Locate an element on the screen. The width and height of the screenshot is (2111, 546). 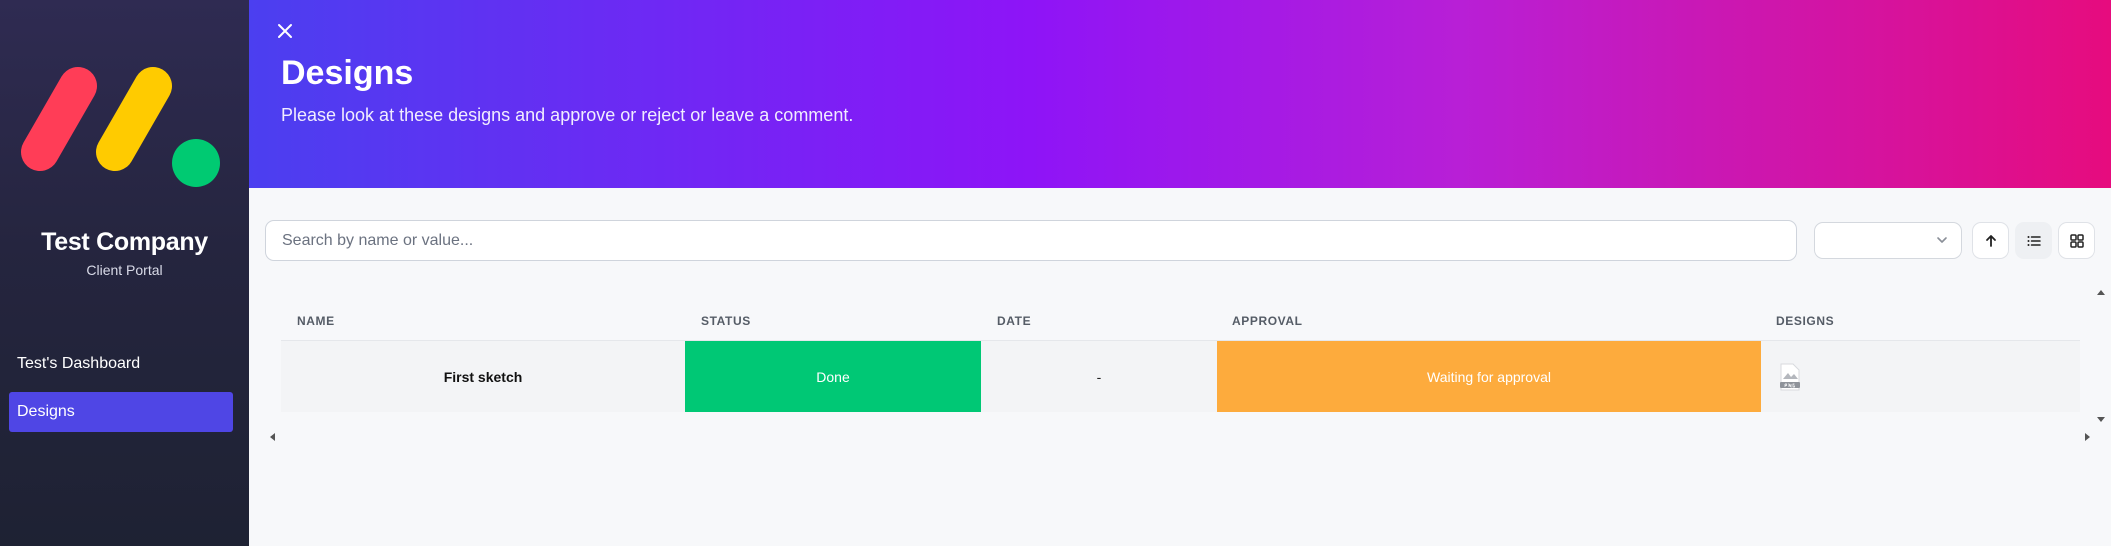
sidebar-item-label: Designs is located at coordinates (46, 411).